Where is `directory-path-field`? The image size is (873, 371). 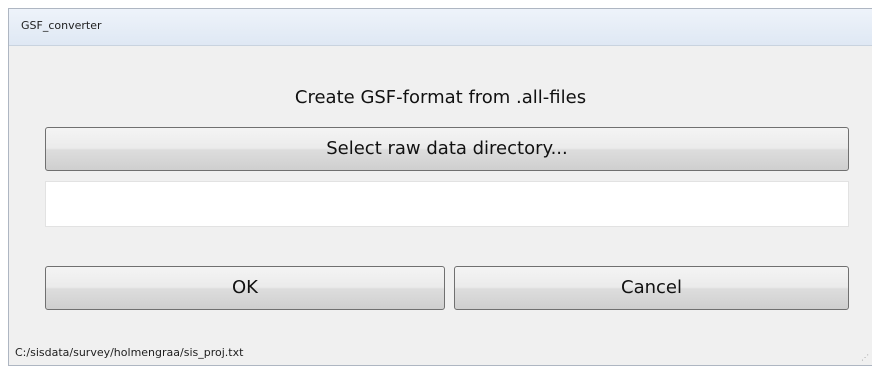
directory-path-field is located at coordinates (447, 204).